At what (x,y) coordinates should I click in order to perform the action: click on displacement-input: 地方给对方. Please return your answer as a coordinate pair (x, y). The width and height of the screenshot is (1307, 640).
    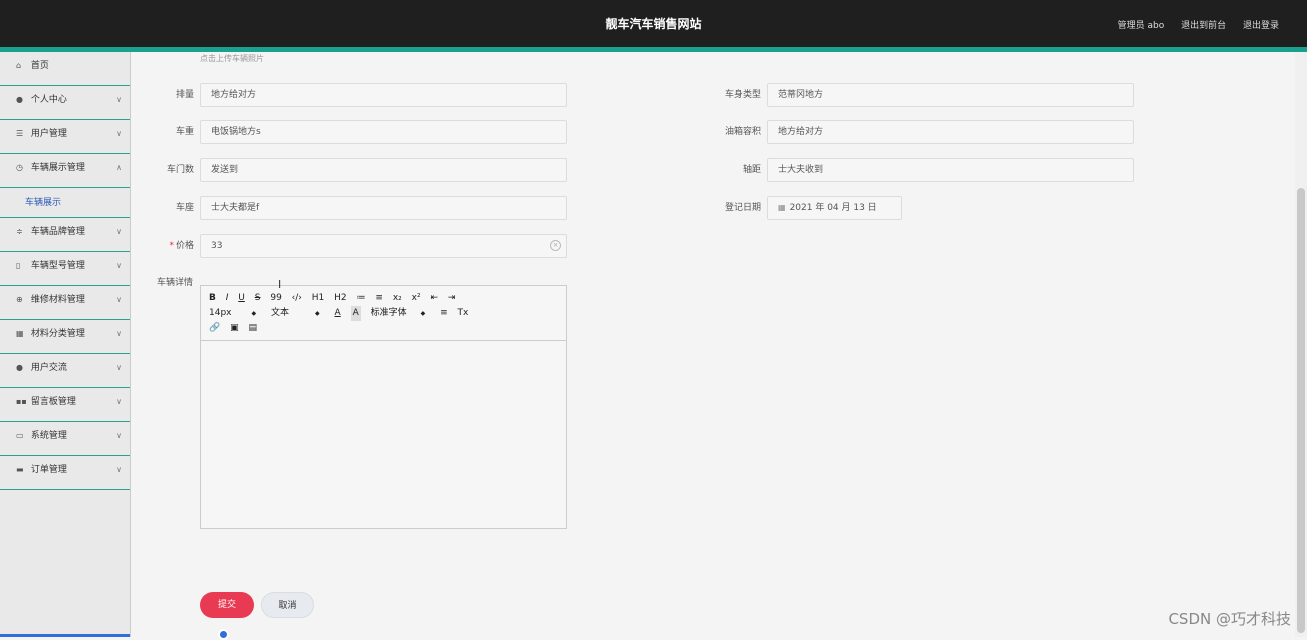
    Looking at the image, I should click on (383, 95).